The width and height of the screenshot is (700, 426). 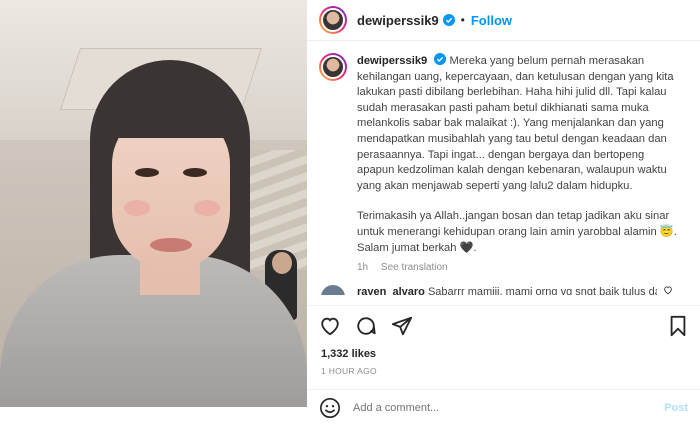 What do you see at coordinates (282, 263) in the screenshot?
I see `photo-background-person-face` at bounding box center [282, 263].